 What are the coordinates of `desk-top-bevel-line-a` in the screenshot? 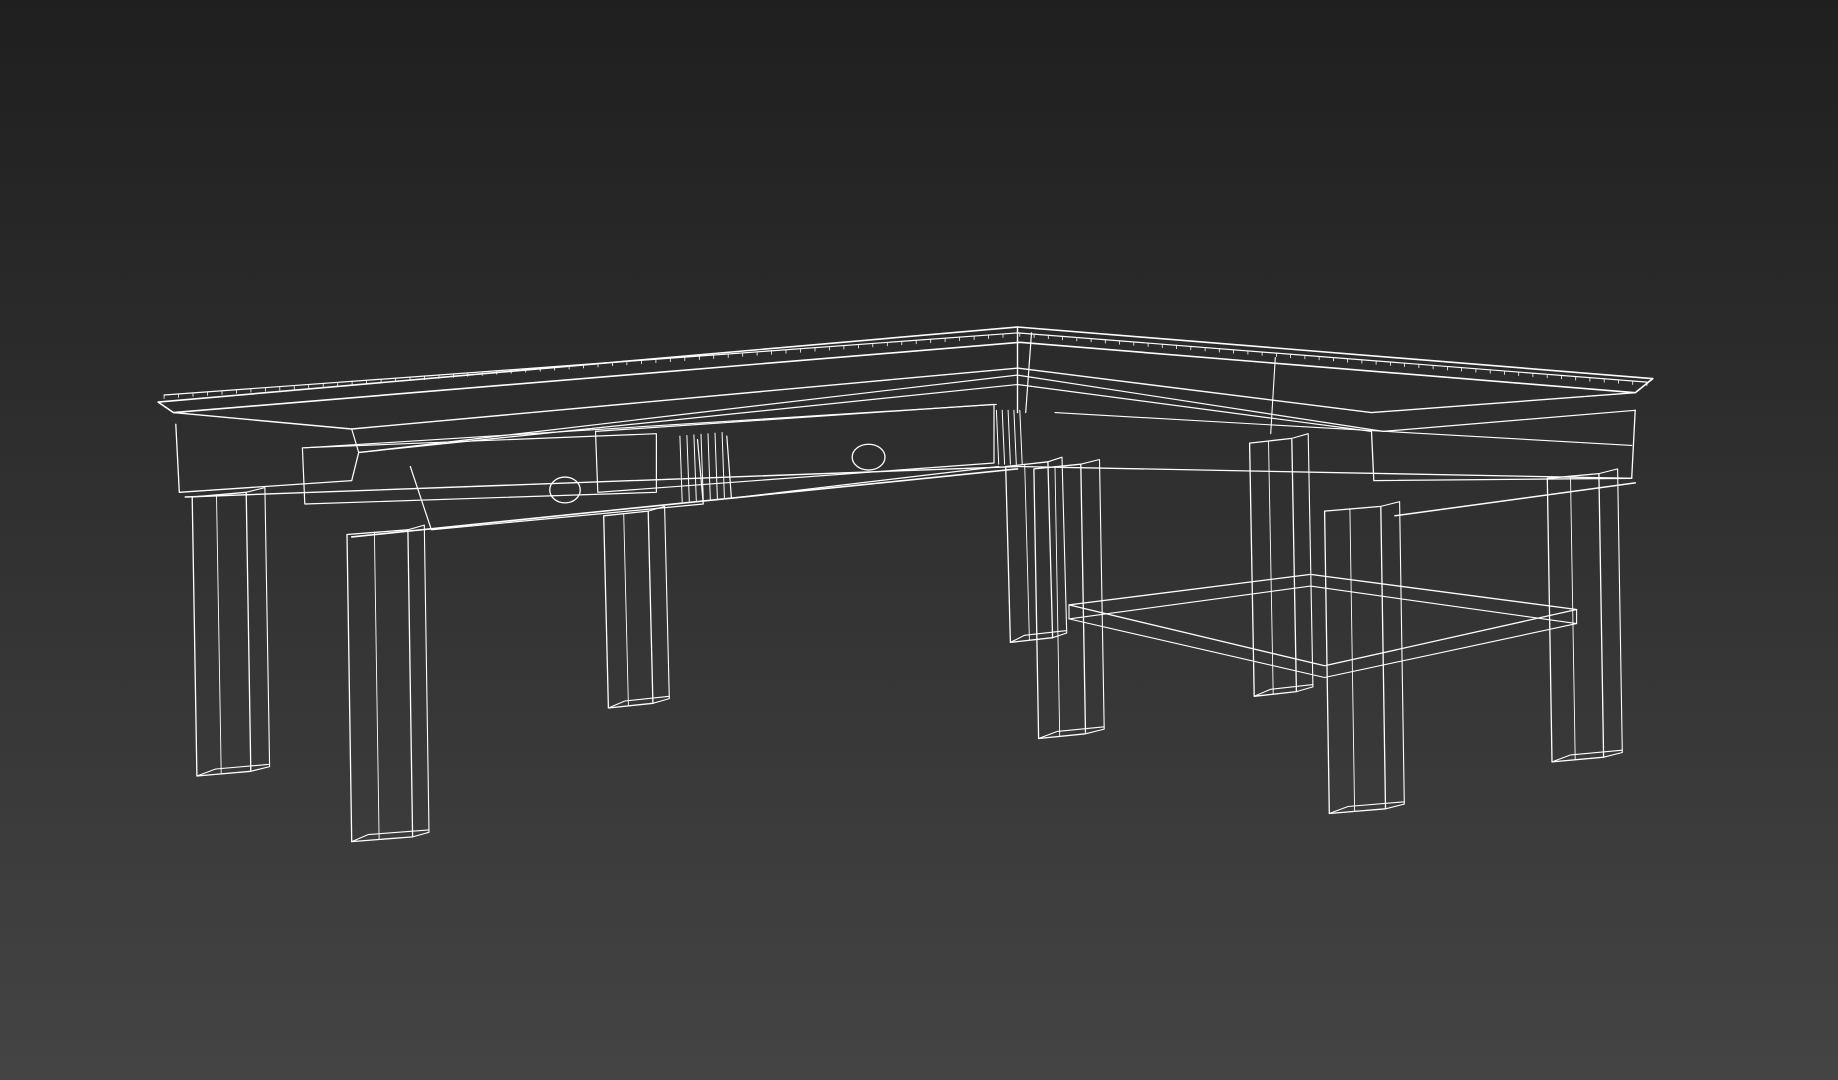 It's located at (904, 398).